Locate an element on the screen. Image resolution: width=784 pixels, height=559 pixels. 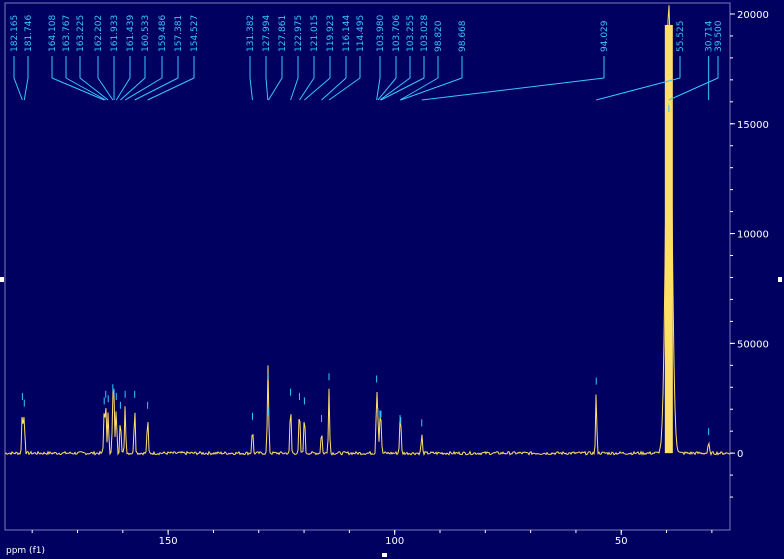
right-resize-handle is located at coordinates (780, 279).